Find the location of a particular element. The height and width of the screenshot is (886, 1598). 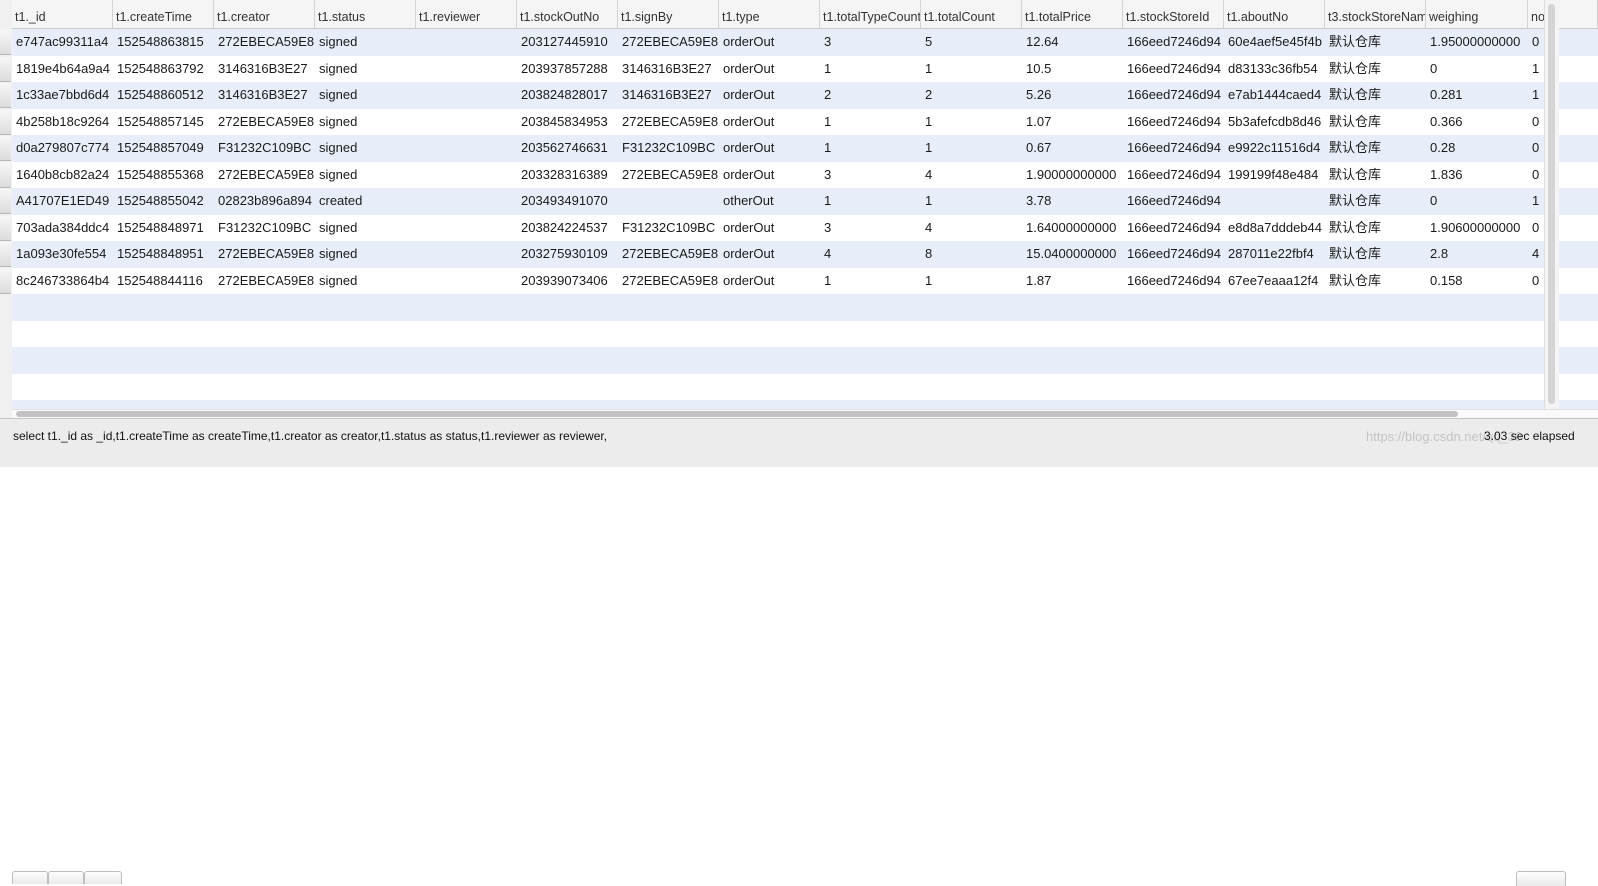

column-header: t1.status is located at coordinates (365, 14).